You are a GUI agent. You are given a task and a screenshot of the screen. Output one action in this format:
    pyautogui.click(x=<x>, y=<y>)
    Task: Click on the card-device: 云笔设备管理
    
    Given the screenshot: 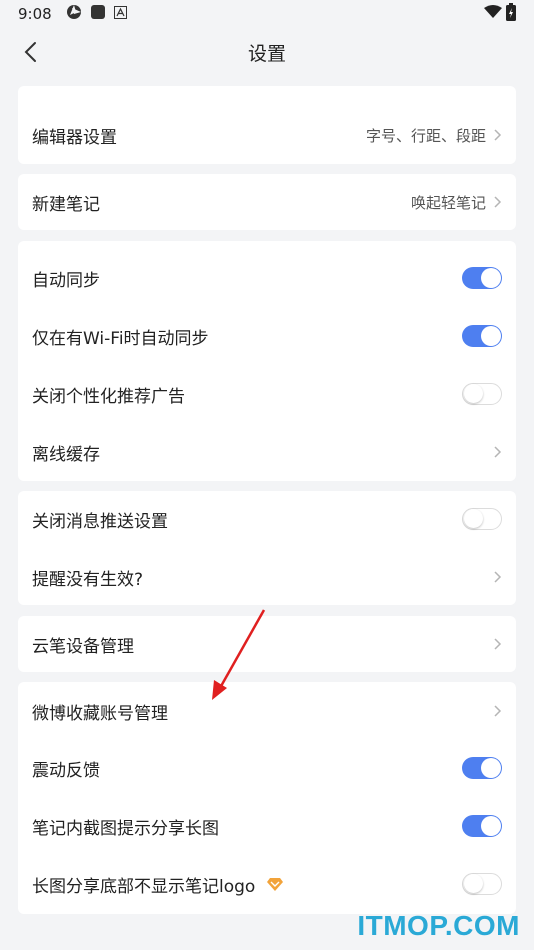 What is the action you would take?
    pyautogui.click(x=267, y=644)
    